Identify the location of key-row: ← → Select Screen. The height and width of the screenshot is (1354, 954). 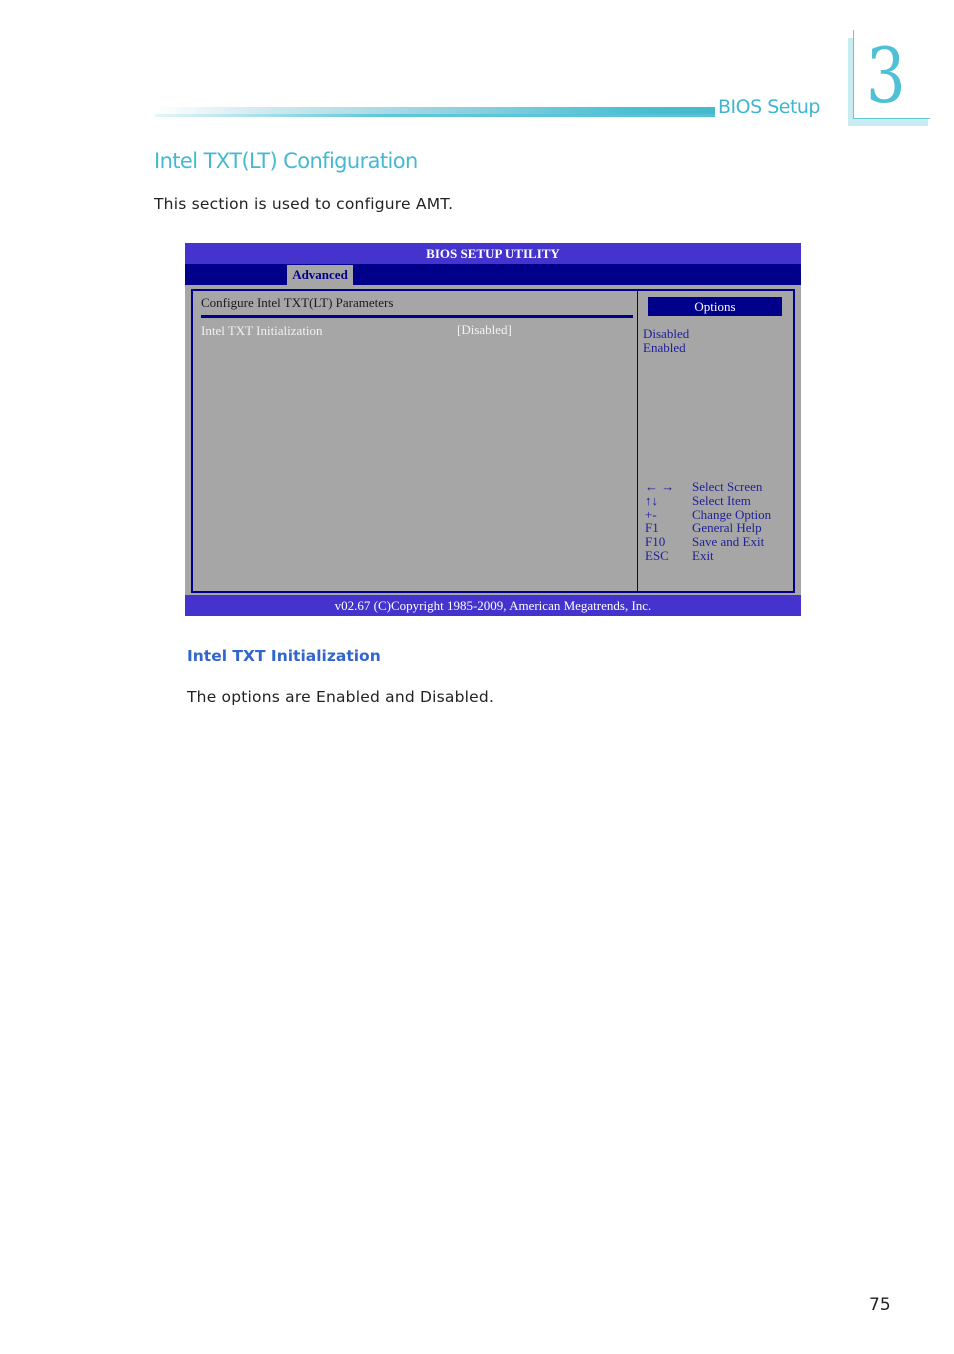
(708, 487).